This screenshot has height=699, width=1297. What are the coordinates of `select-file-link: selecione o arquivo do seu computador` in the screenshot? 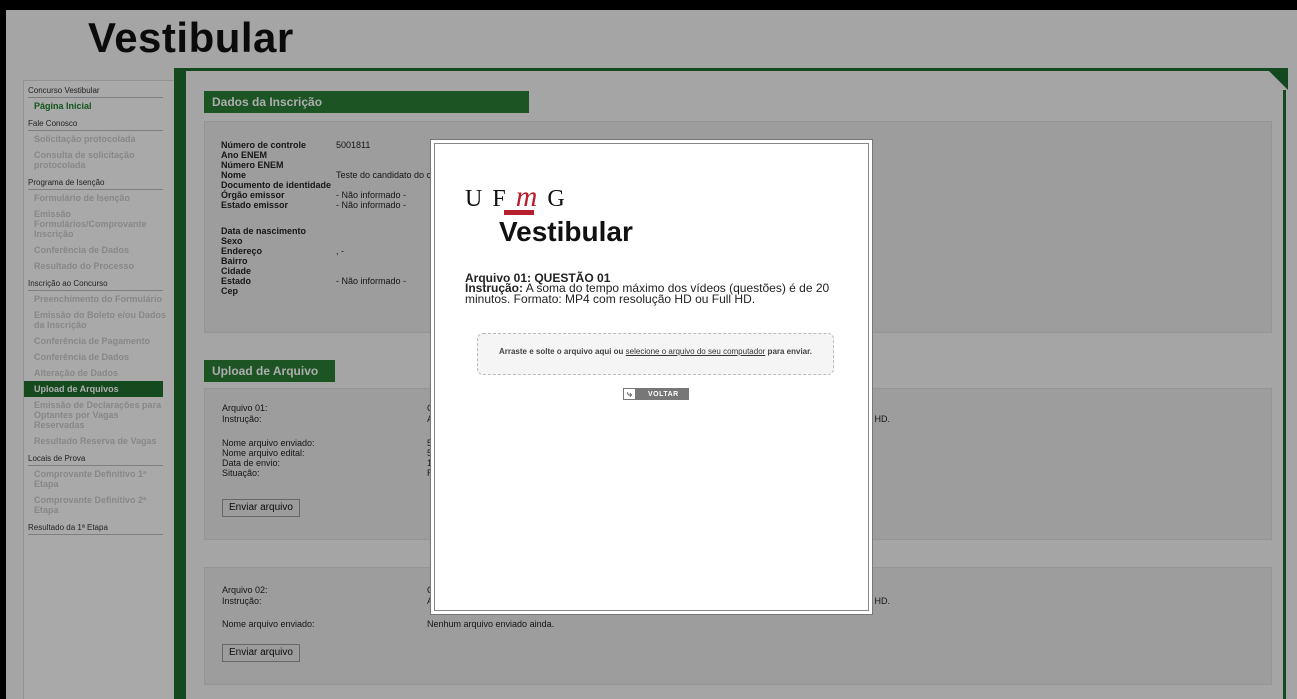 It's located at (696, 351).